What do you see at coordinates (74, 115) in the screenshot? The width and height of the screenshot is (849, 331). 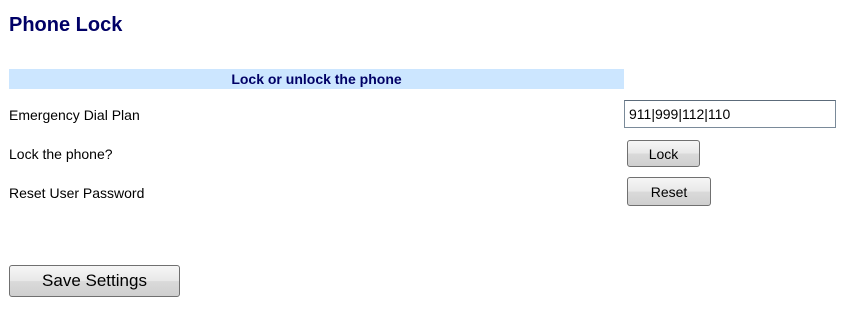 I see `emergency-dial-plan-label: Emergency Dial Plan` at bounding box center [74, 115].